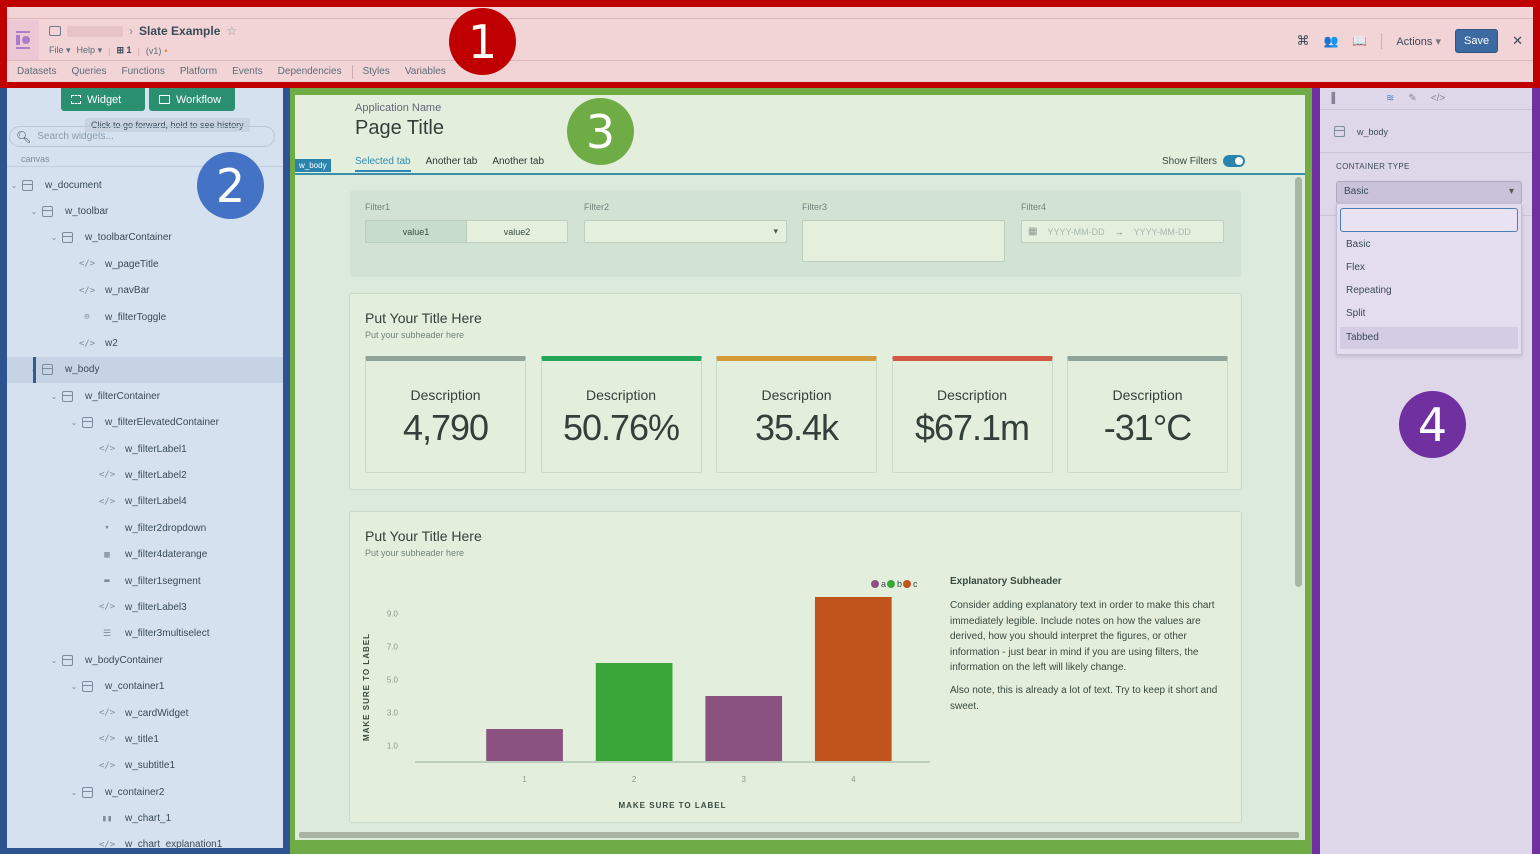 The image size is (1540, 854). I want to click on dropdown-search-input, so click(1429, 220).